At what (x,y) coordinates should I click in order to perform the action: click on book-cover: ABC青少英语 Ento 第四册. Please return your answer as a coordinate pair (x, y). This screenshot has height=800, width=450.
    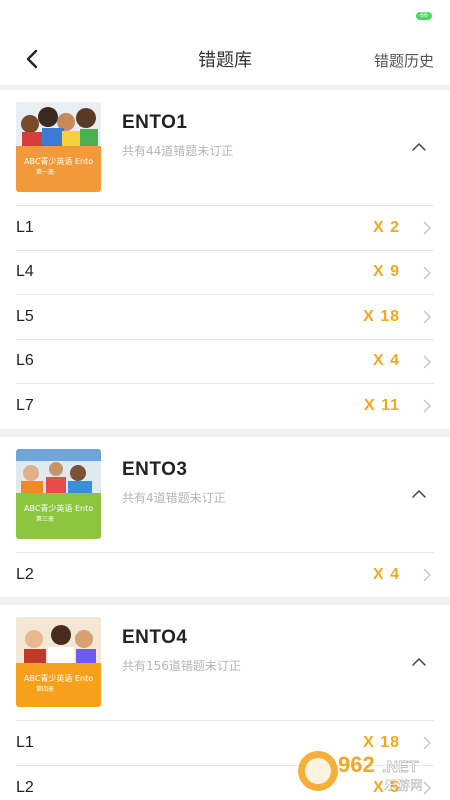
    Looking at the image, I should click on (58, 662).